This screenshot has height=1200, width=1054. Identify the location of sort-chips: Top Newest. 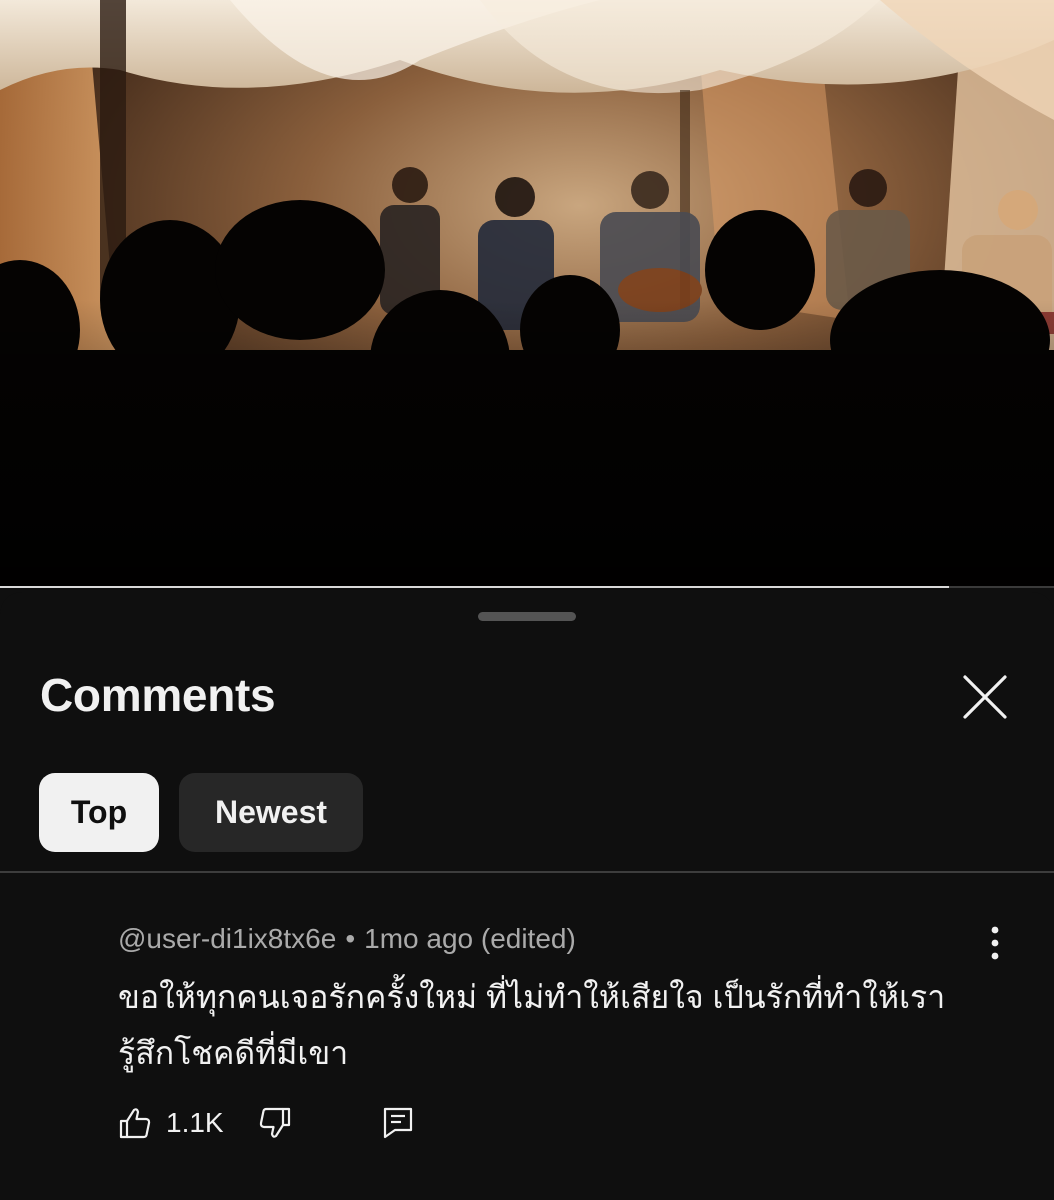
(201, 812).